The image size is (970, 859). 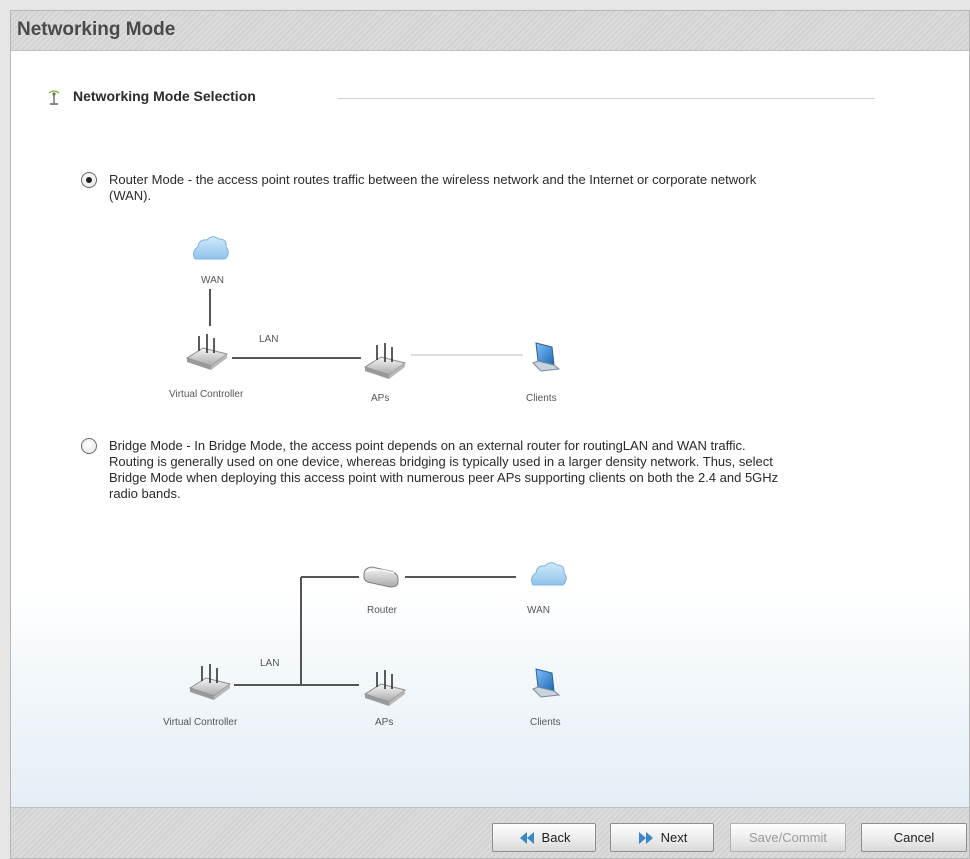 I want to click on svg-text: Router, so click(x=382, y=610).